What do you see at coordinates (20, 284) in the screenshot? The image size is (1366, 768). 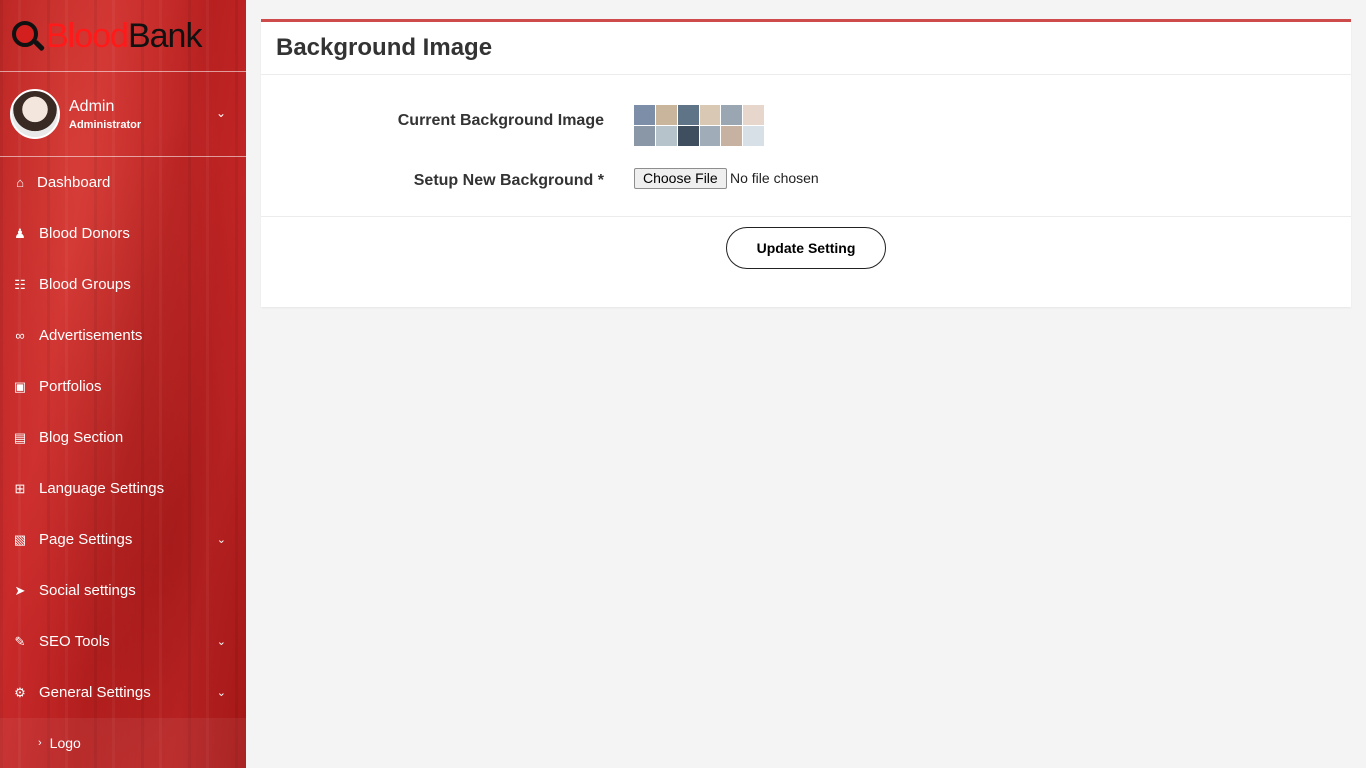 I see `sitemap-icon: ☷` at bounding box center [20, 284].